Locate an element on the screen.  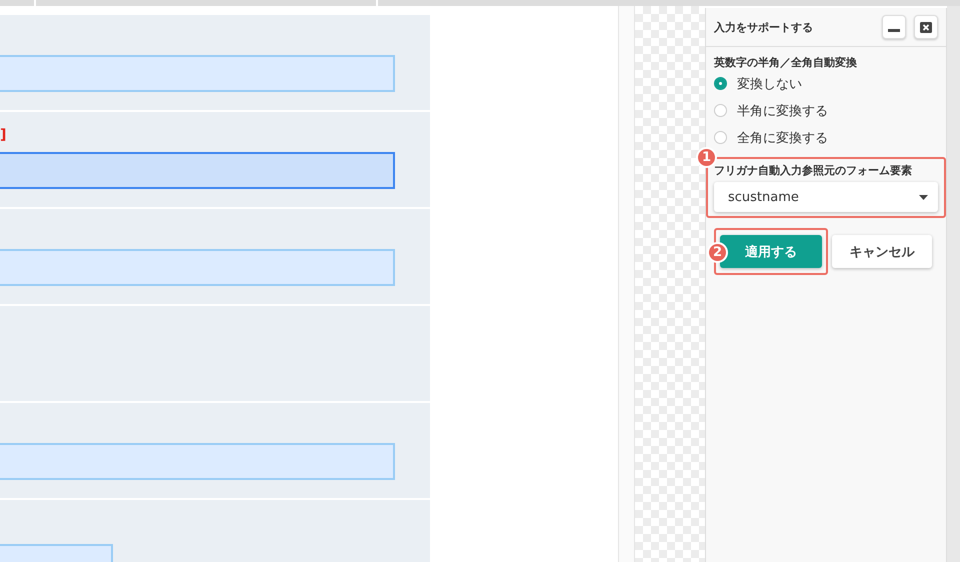
close-icon is located at coordinates (926, 27).